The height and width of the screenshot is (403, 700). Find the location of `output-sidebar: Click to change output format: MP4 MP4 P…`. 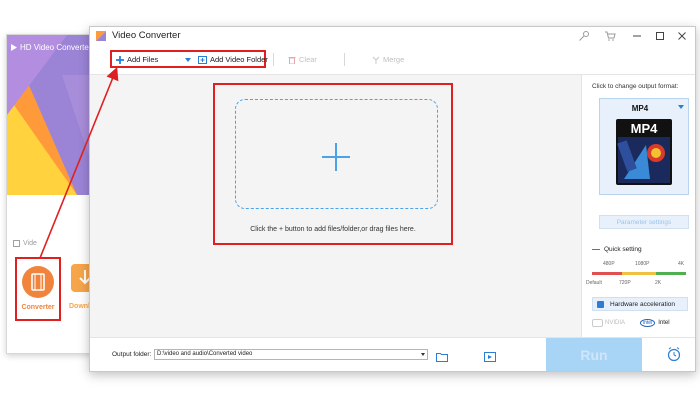

output-sidebar: Click to change output format: MP4 MP4 P… is located at coordinates (638, 206).